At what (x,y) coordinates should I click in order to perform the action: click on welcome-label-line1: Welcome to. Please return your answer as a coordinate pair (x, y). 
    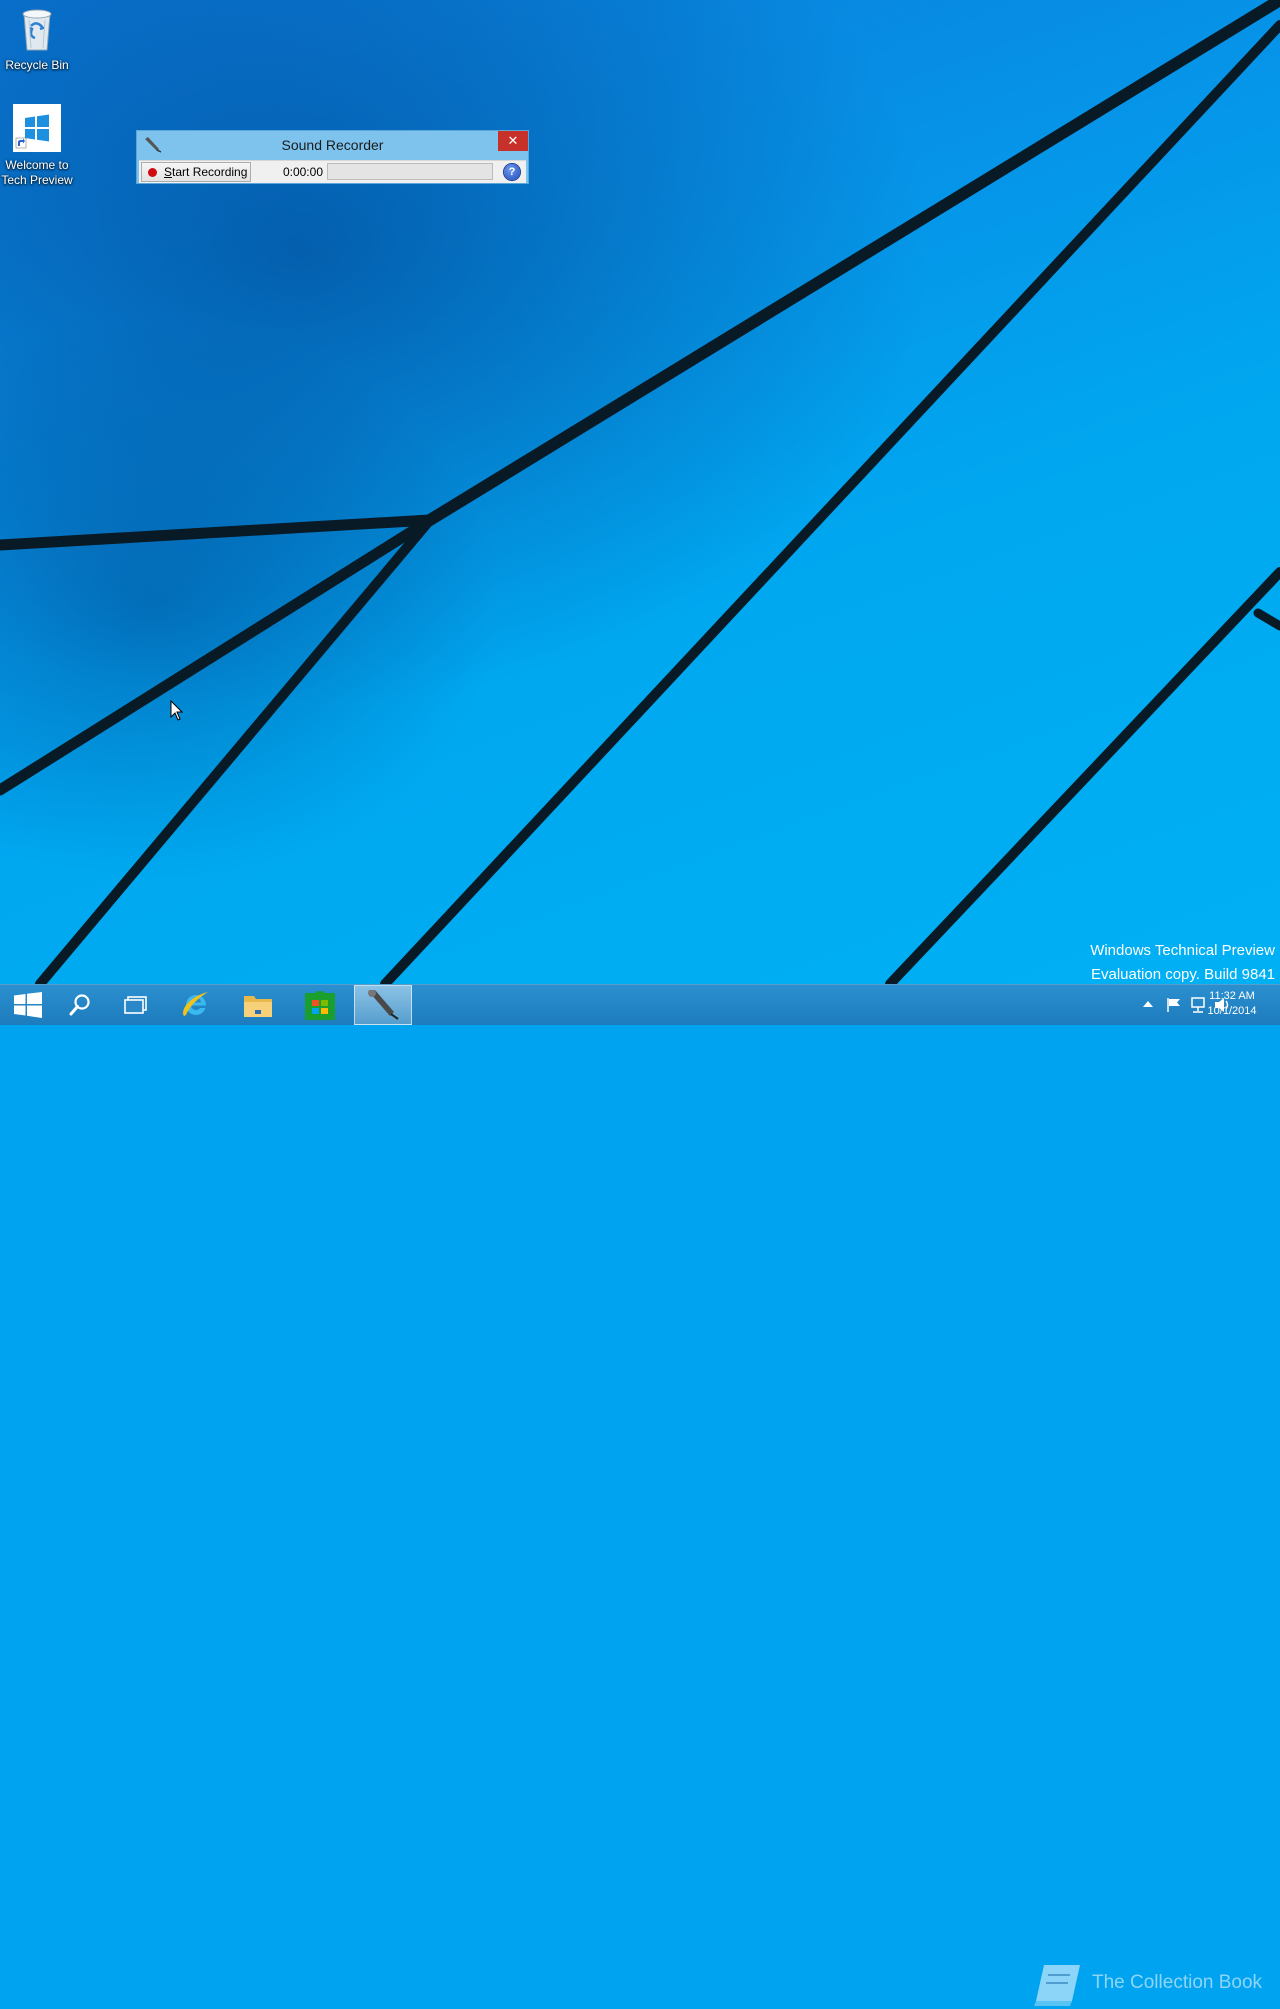
    Looking at the image, I should click on (37, 165).